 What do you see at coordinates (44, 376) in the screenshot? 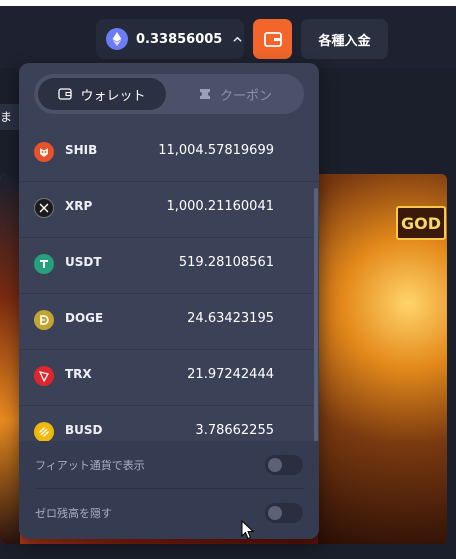
I see `trx-icon` at bounding box center [44, 376].